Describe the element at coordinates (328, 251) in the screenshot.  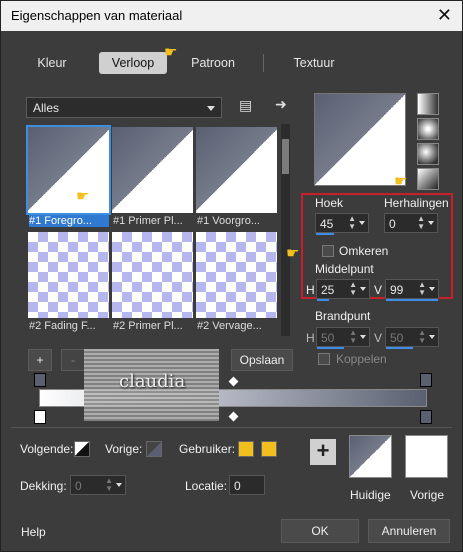
I see `invert-checkbox` at that location.